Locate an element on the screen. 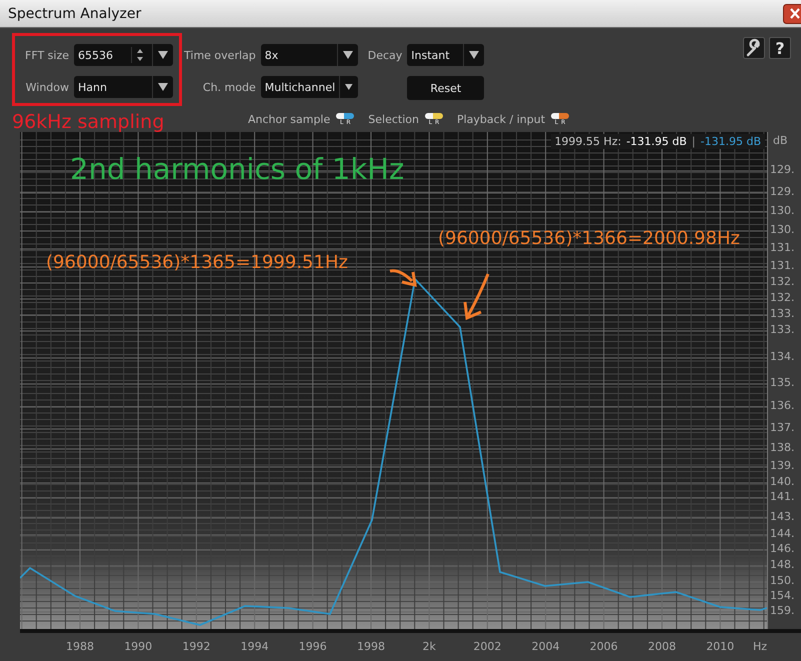  axis-tick-label: 148. is located at coordinates (782, 564).